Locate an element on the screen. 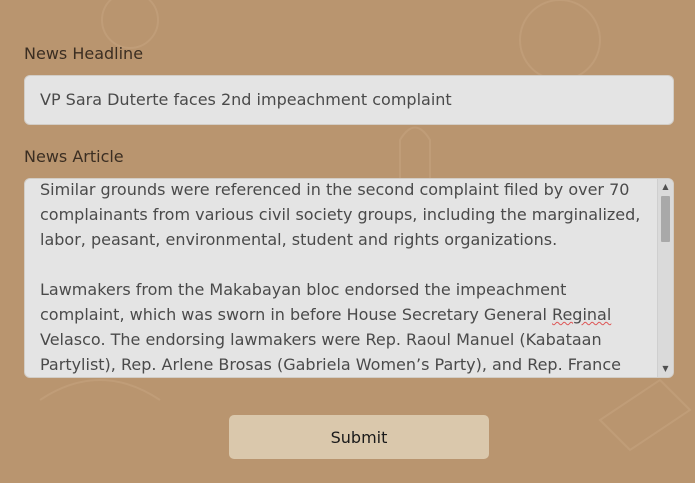 The image size is (695, 483). submit-button: Submit is located at coordinates (359, 437).